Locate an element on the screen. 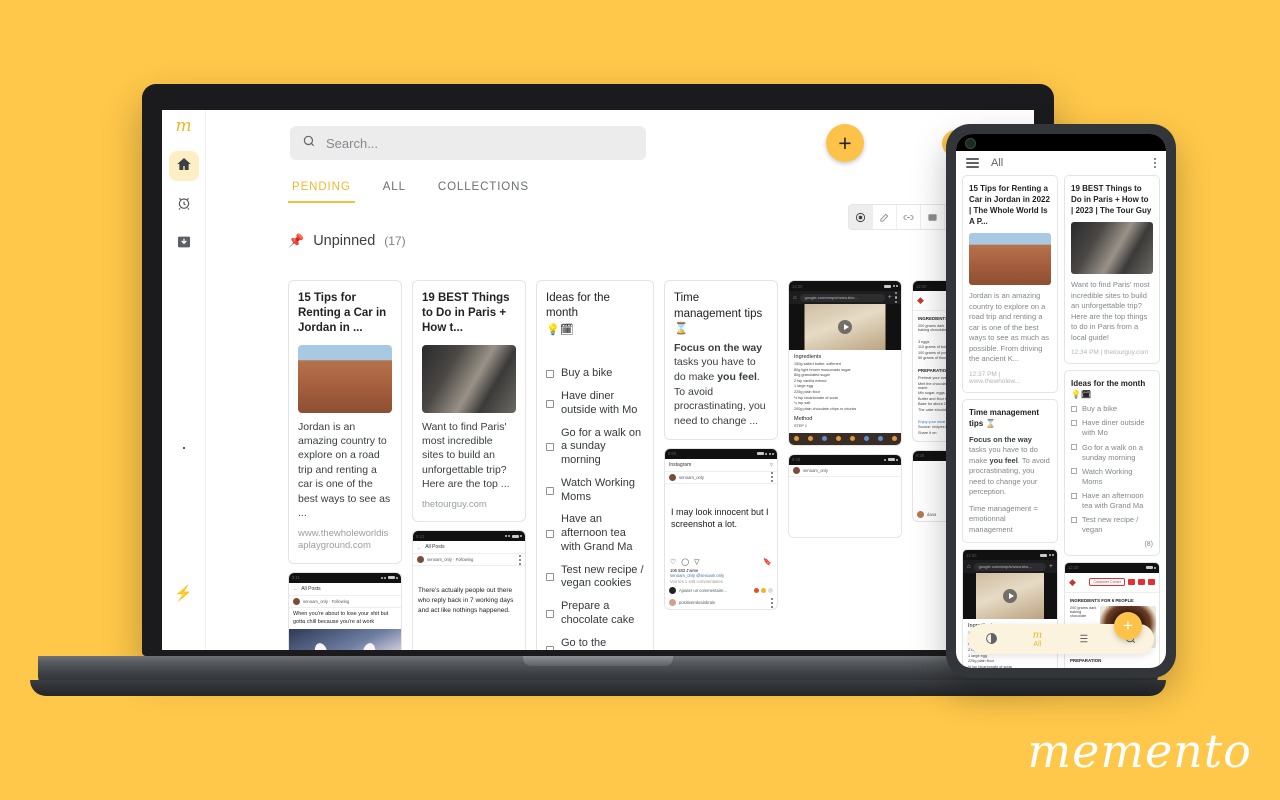 This screenshot has height=800, width=1280. todo-item: Test new recipe / vegan is located at coordinates (1112, 525).